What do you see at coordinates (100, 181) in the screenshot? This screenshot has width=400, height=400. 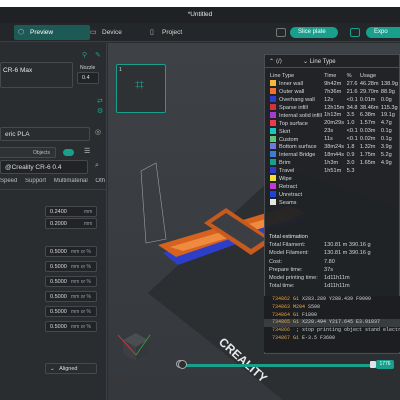 I see `tab-others: Oth` at bounding box center [100, 181].